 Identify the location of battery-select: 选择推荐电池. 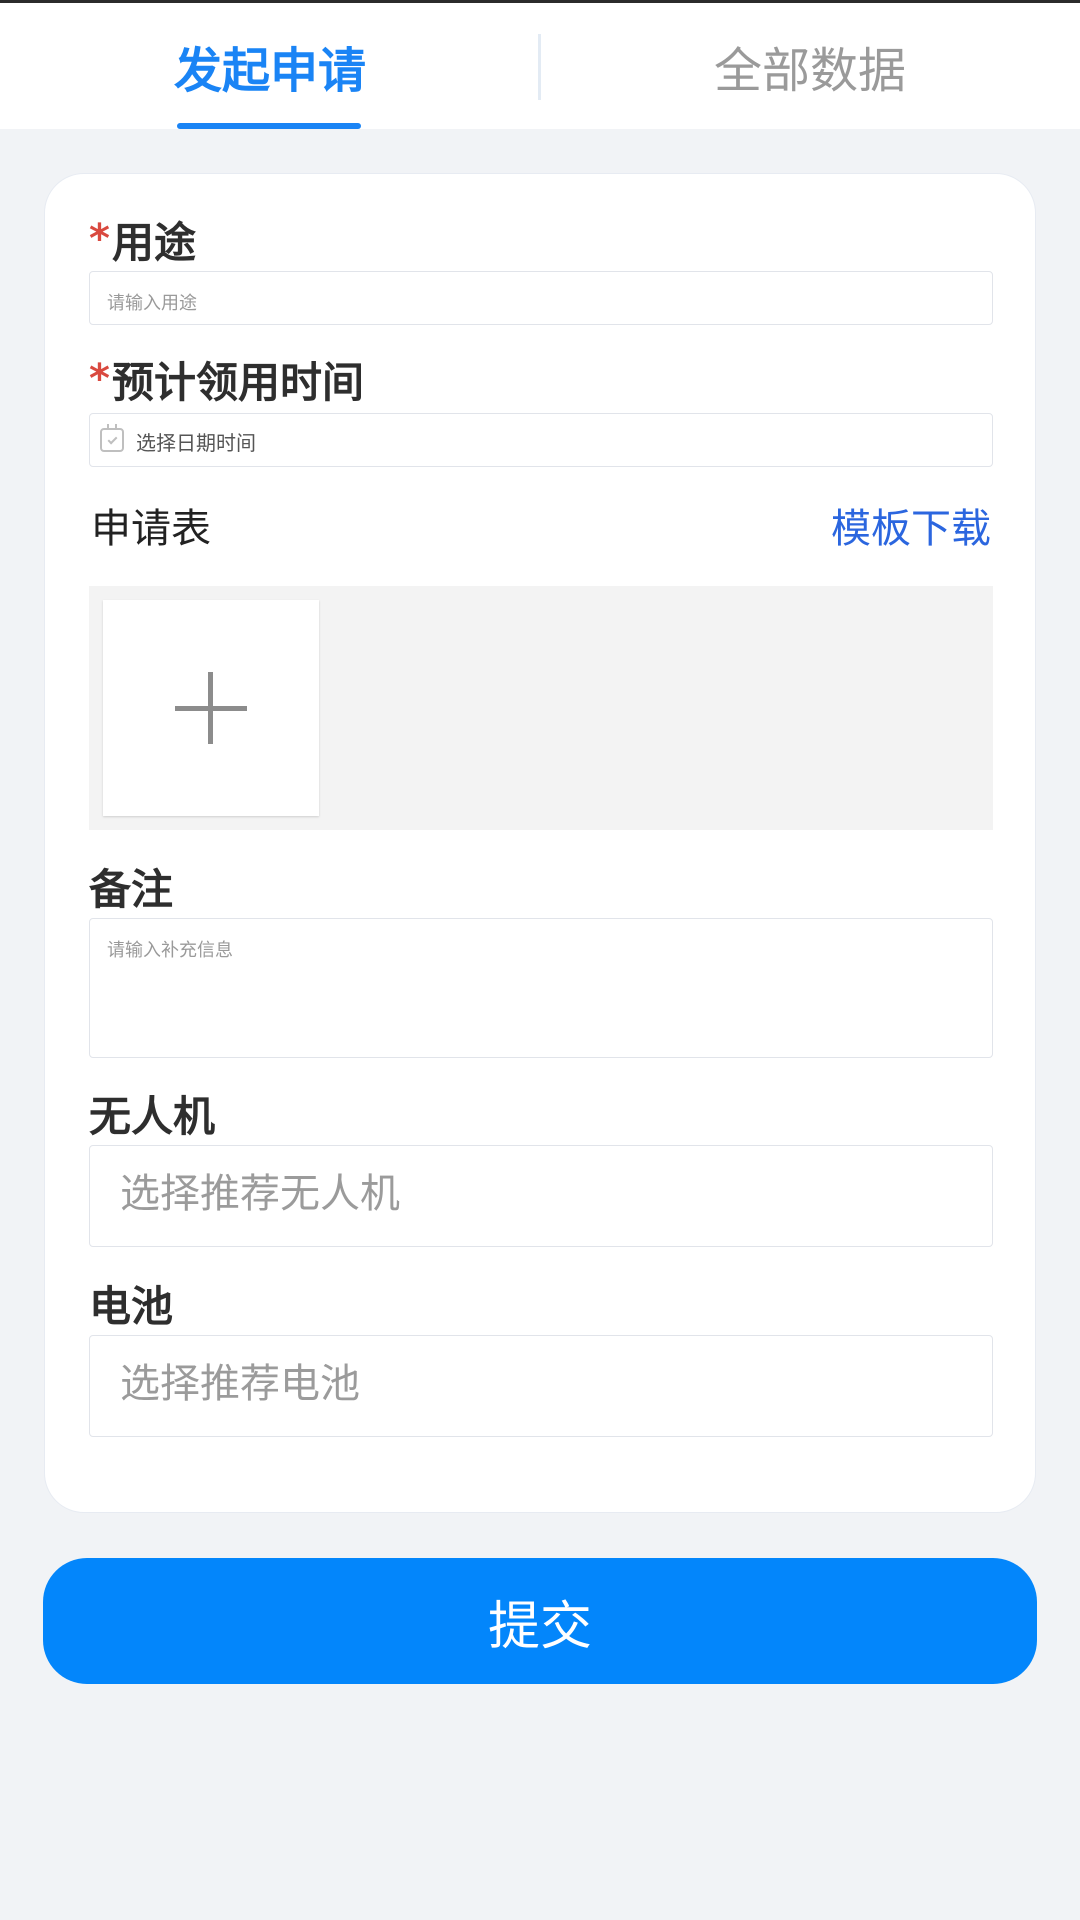
(541, 1386).